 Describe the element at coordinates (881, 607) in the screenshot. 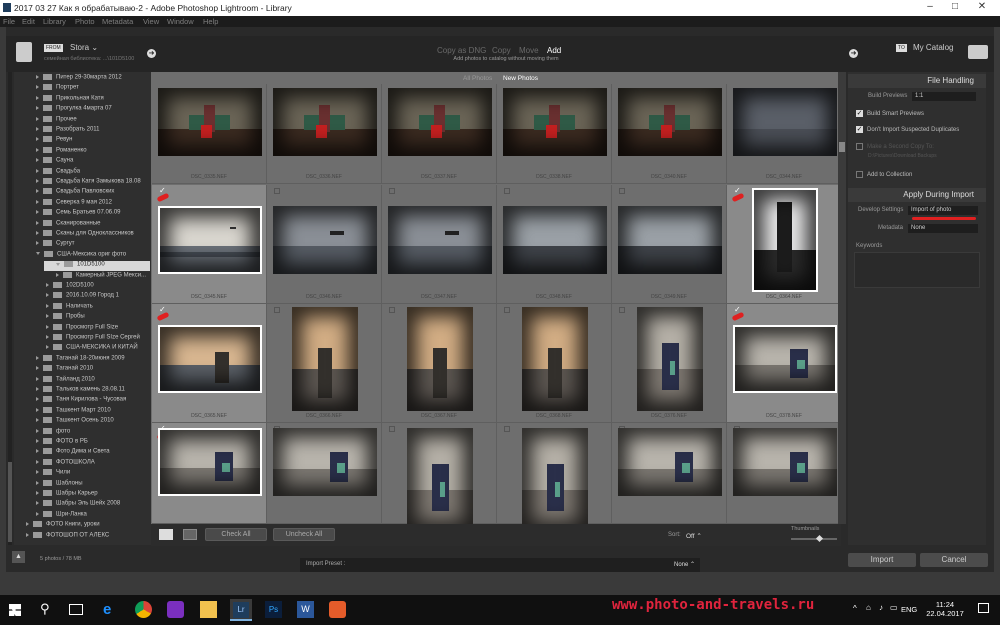

I see `volume-icon: ♪` at that location.